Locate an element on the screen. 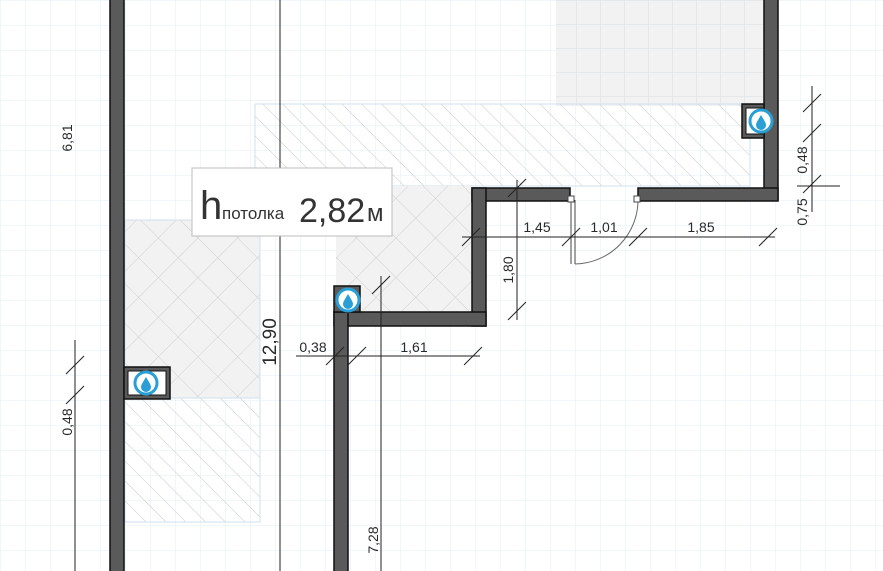 This screenshot has height=571, width=883. ceiling-value: 2,82 is located at coordinates (332, 211).